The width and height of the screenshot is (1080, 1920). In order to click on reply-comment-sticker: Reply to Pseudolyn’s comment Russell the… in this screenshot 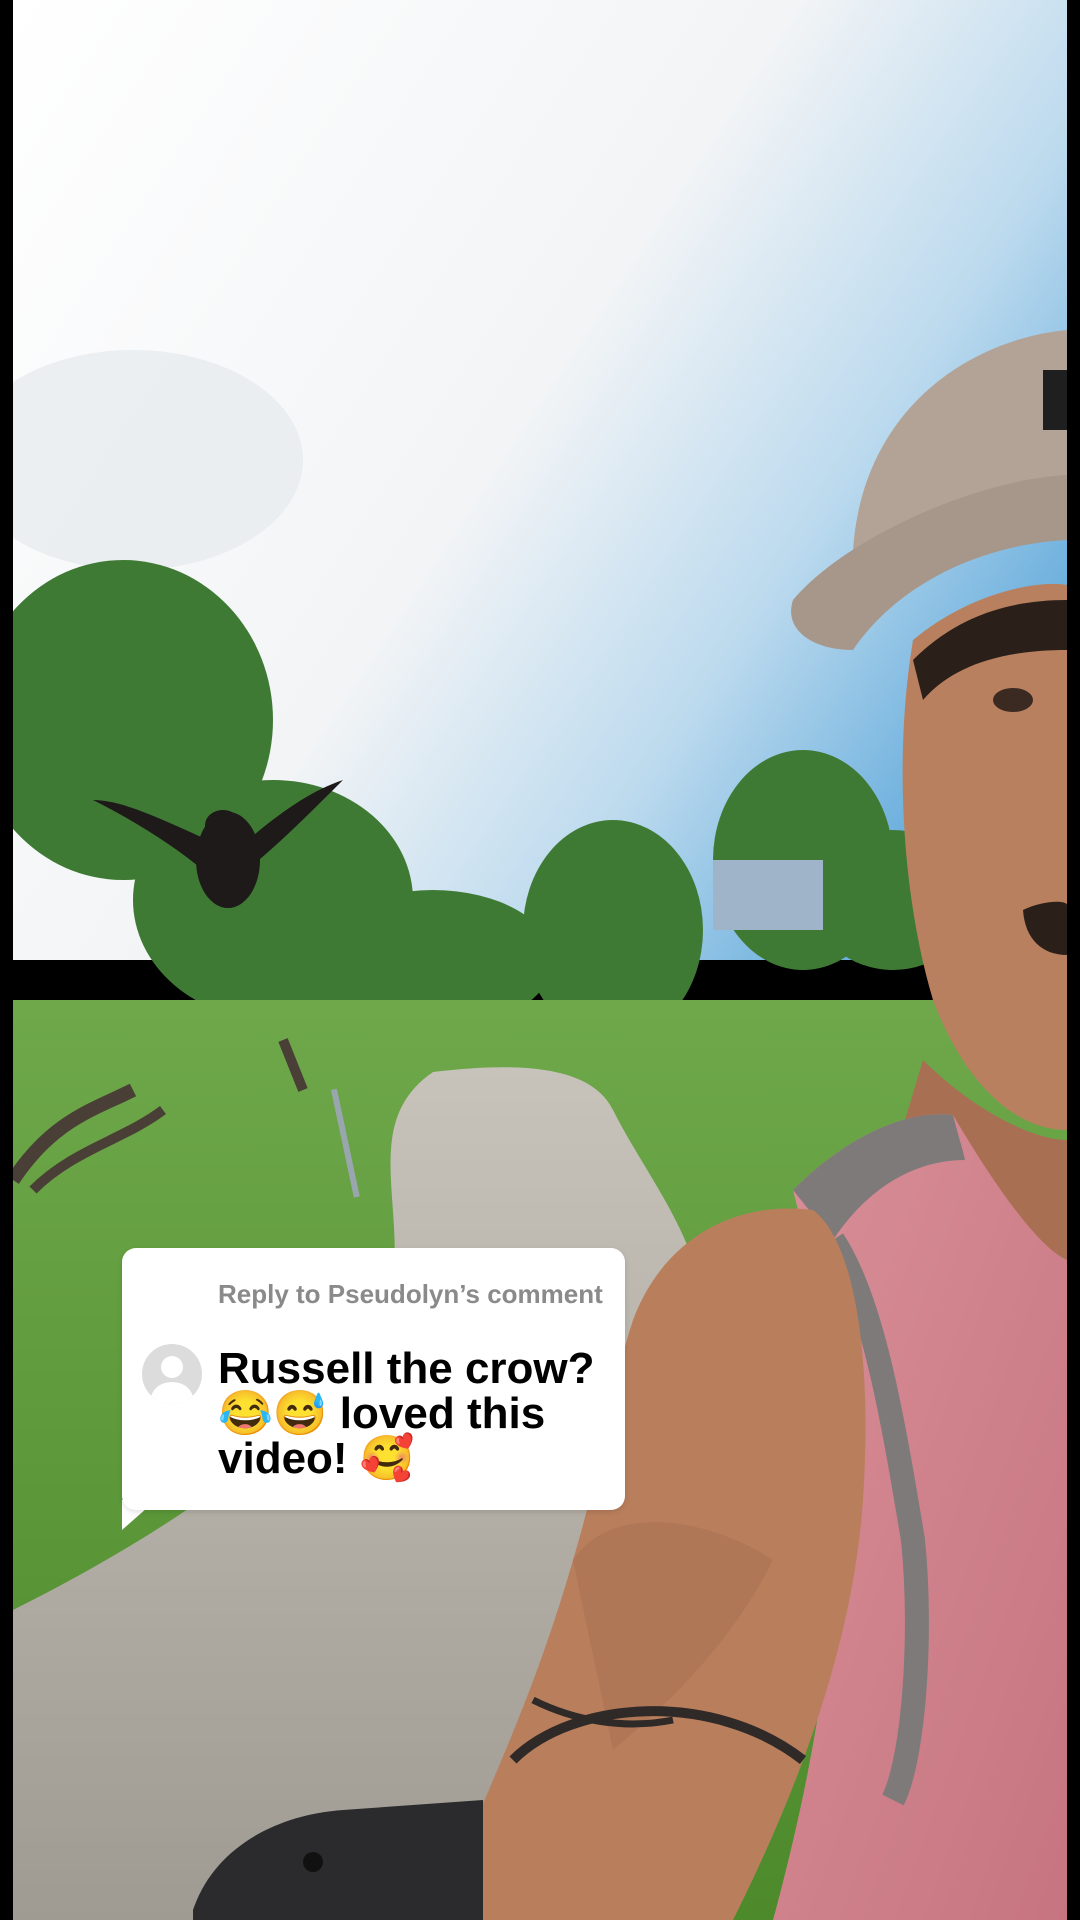, I will do `click(373, 1379)`.